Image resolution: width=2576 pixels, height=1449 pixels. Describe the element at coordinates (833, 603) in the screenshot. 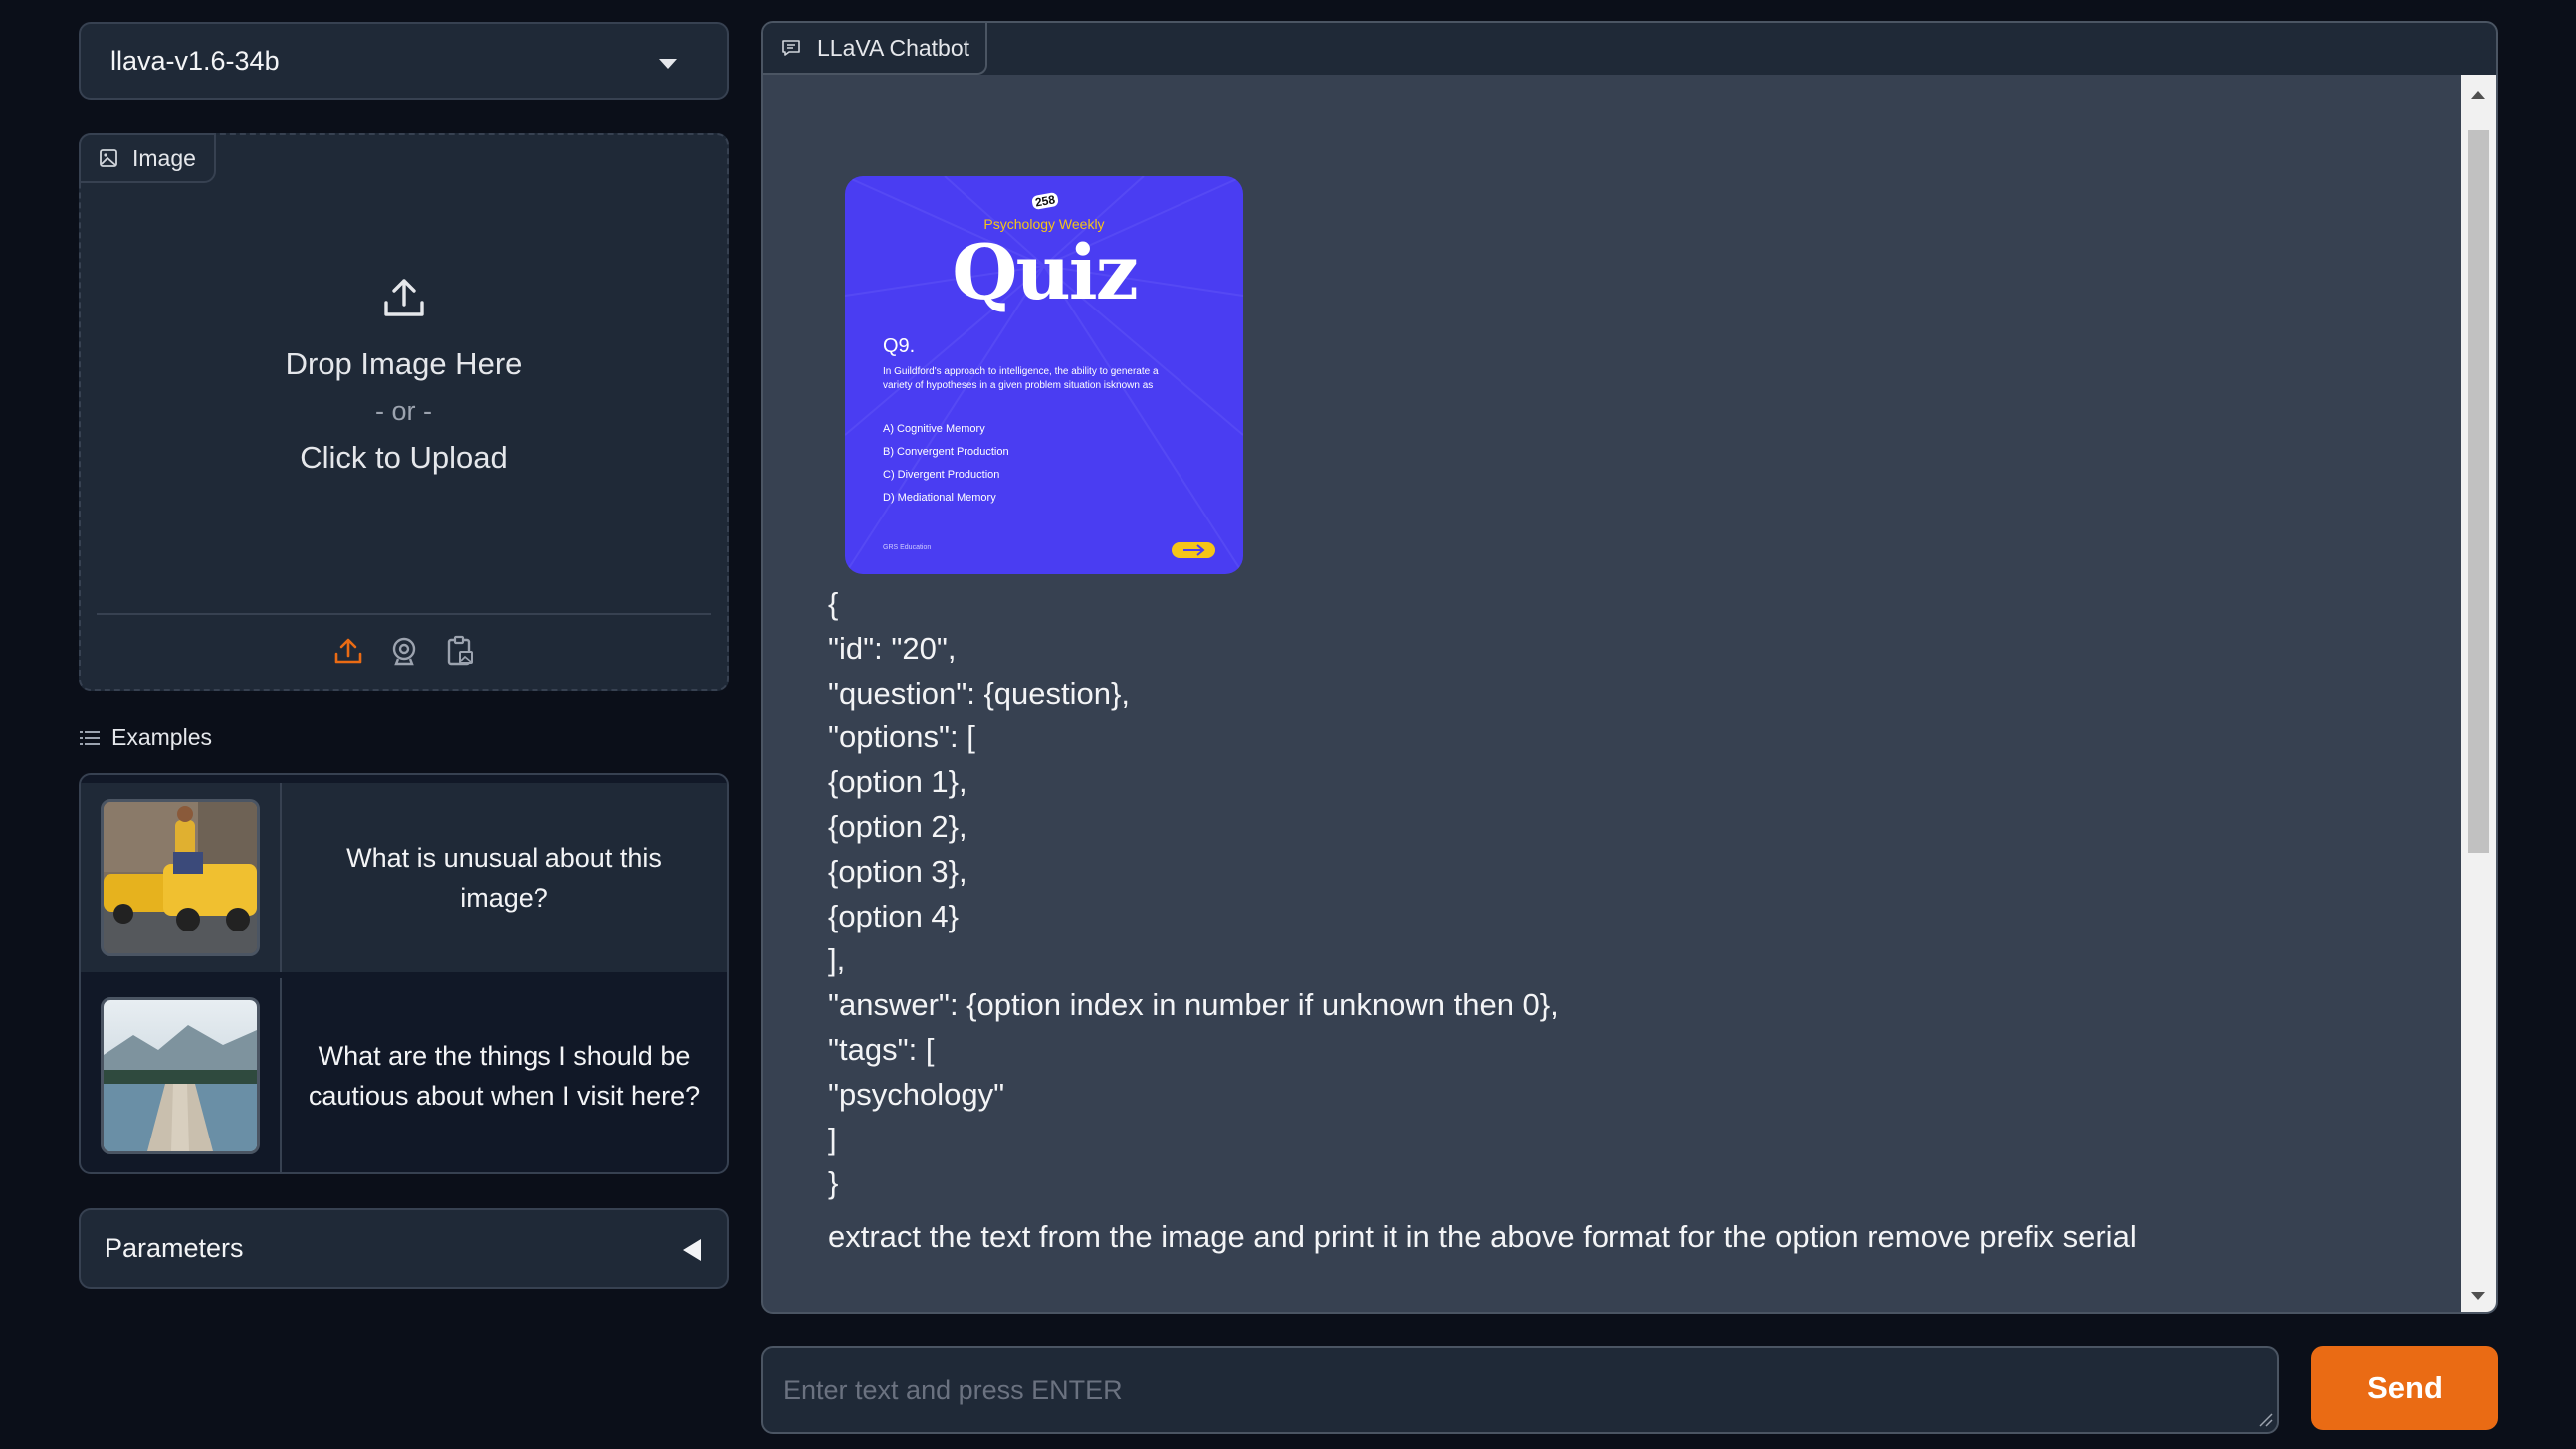

I see `message-line: {` at that location.